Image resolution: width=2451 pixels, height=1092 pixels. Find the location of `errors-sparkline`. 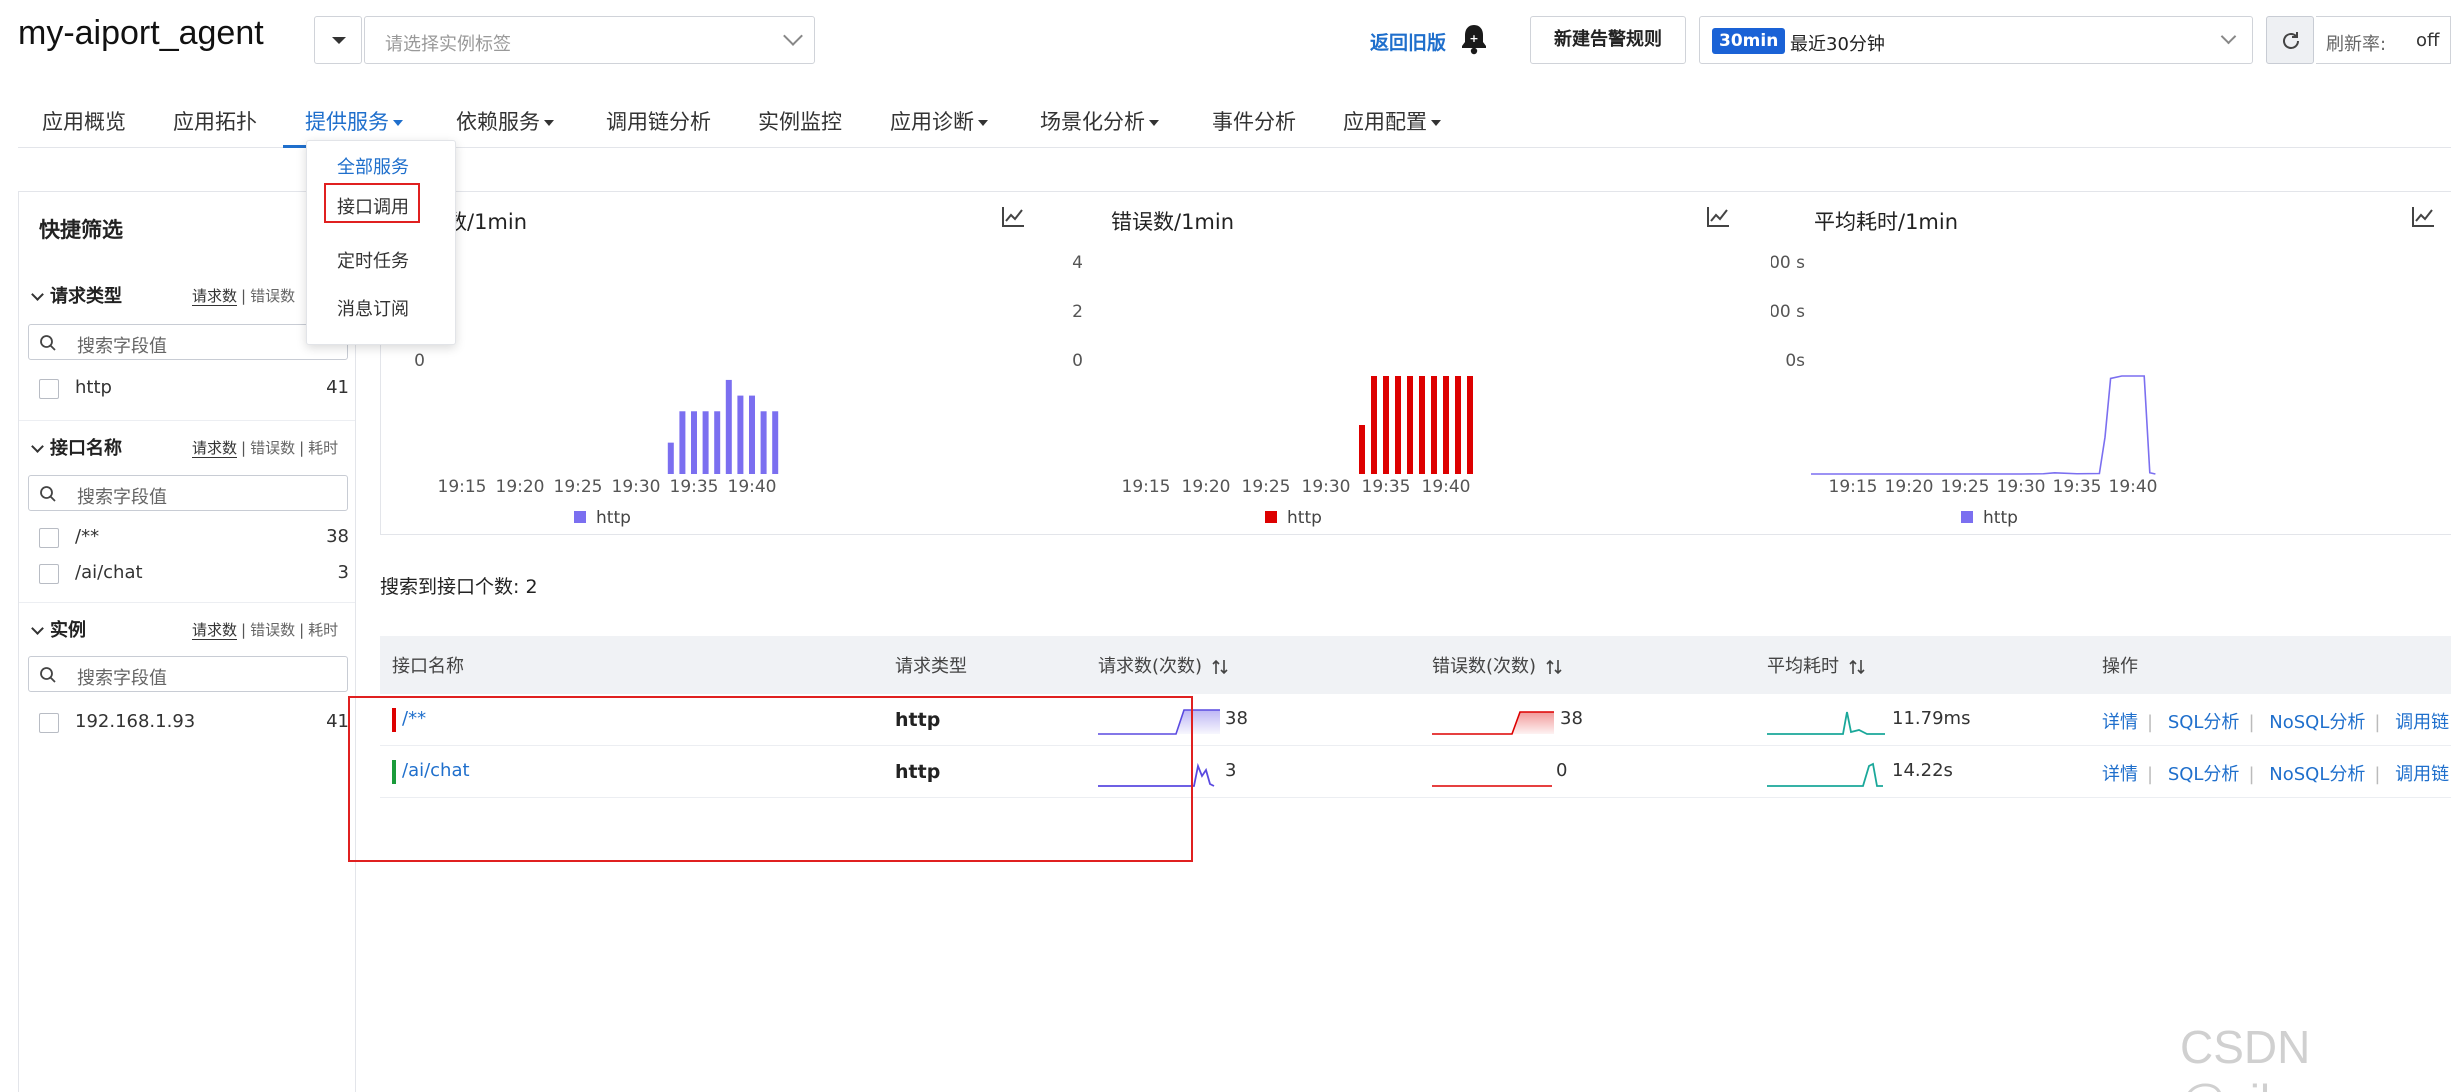

errors-sparkline is located at coordinates (1492, 786).